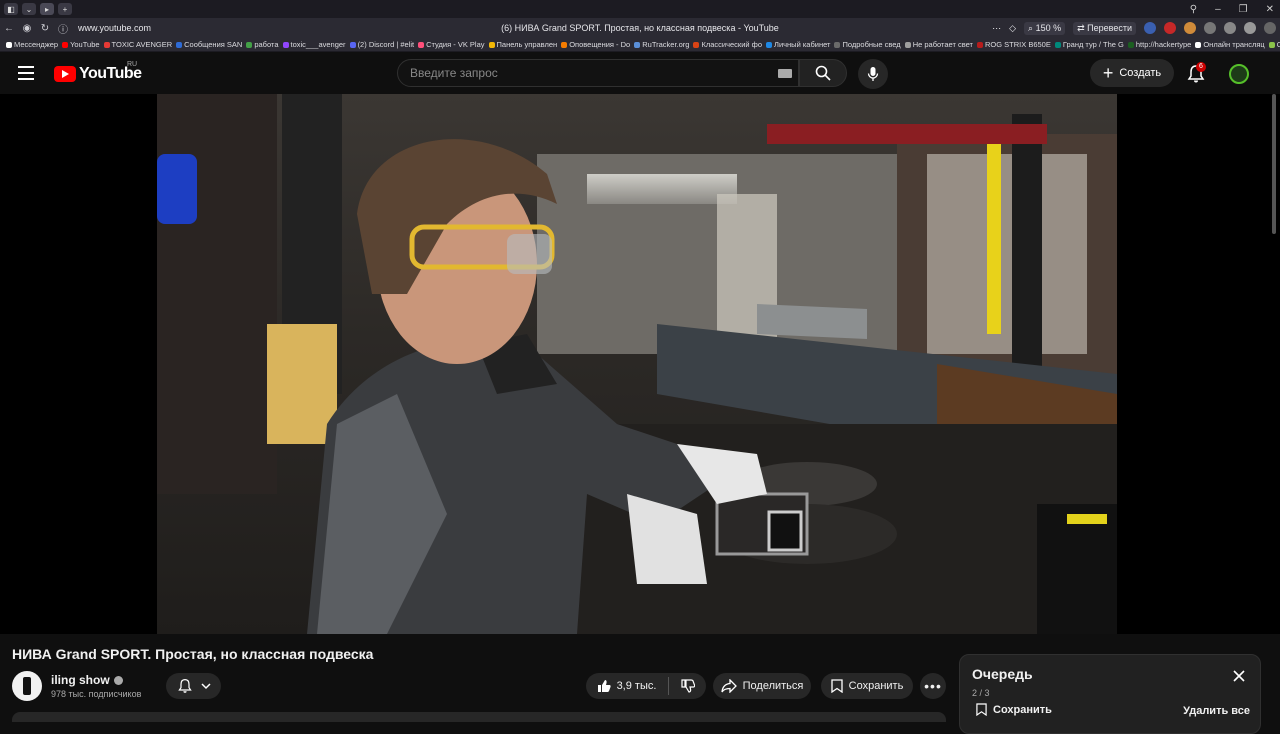 The height and width of the screenshot is (734, 1280). I want to click on share-button: Поделиться, so click(762, 686).